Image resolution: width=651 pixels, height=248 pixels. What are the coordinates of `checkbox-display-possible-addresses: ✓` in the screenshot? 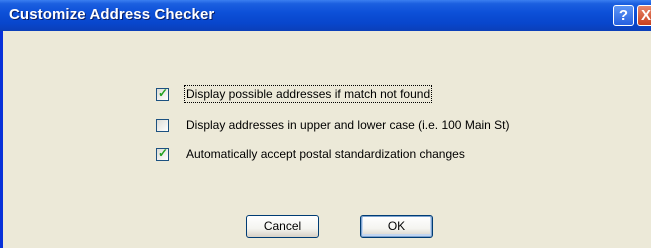 It's located at (162, 93).